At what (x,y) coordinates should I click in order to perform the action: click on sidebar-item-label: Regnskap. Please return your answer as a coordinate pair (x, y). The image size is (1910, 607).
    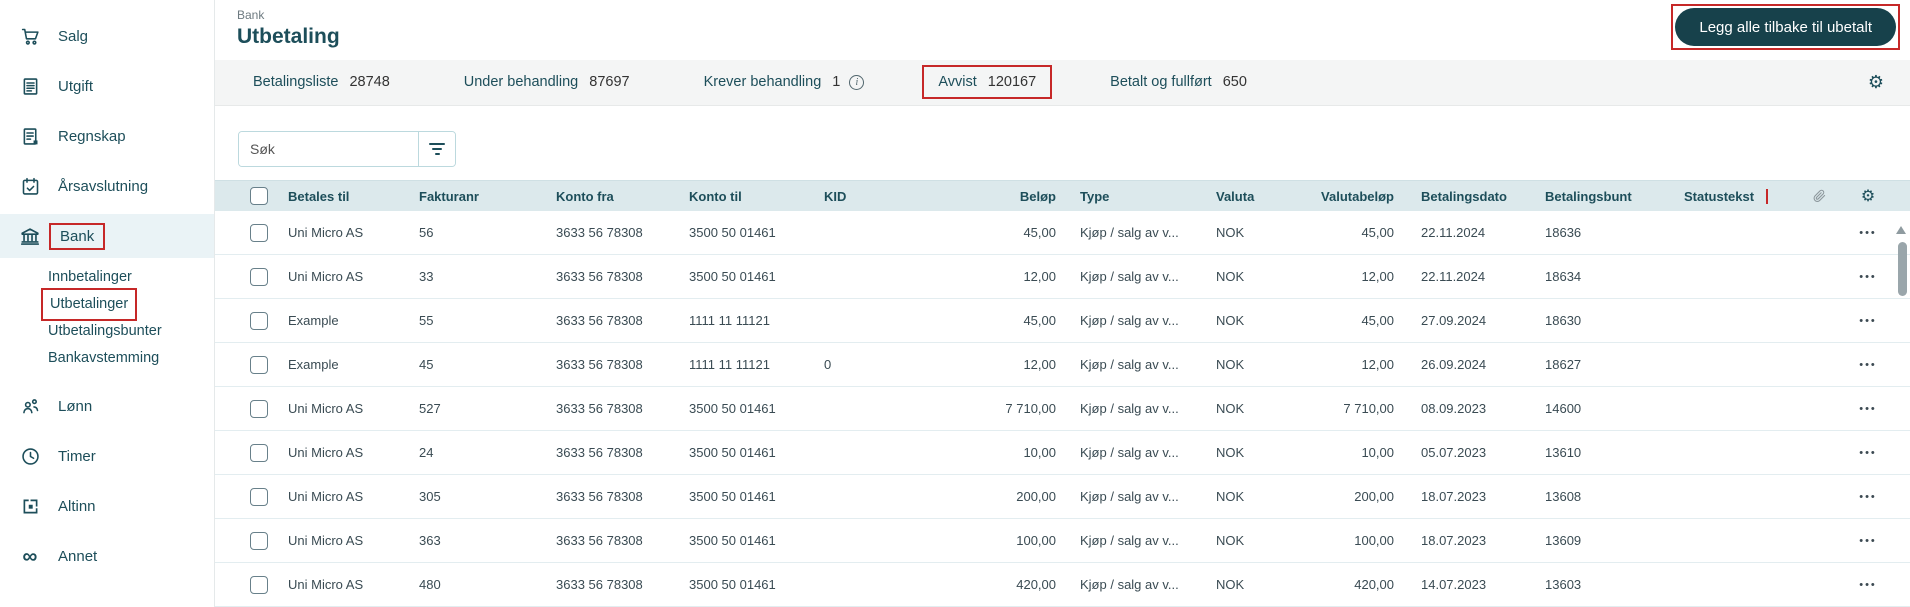
    Looking at the image, I should click on (92, 136).